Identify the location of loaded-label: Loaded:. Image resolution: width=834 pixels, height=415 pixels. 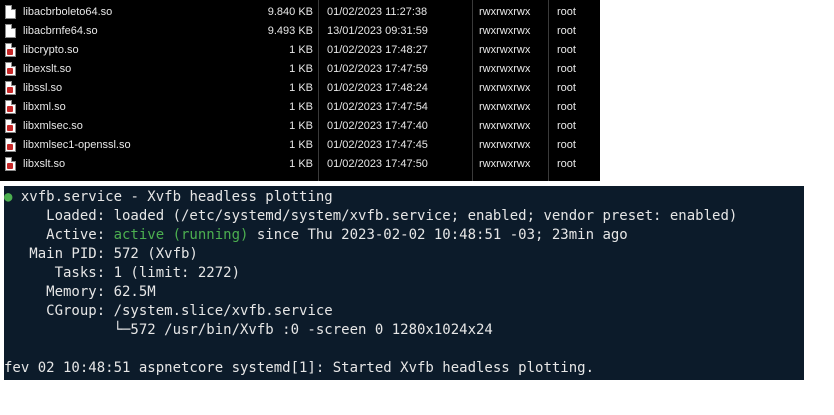
(59, 216).